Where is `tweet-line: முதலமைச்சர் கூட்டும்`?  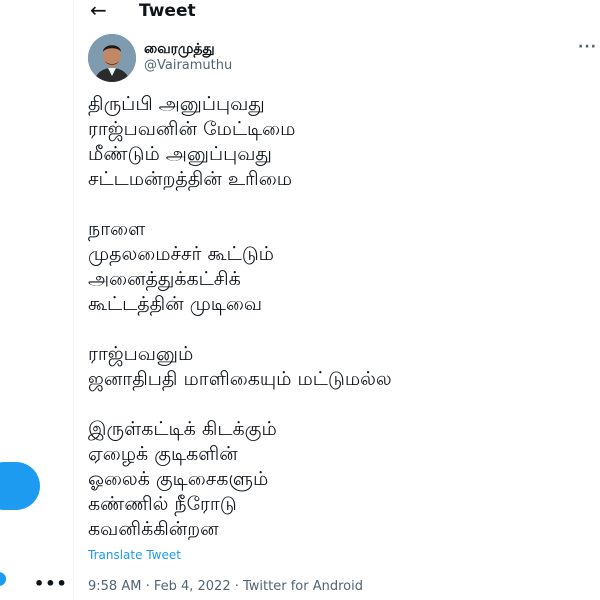
tweet-line: முதலமைச்சர் கூட்டும் is located at coordinates (181, 254).